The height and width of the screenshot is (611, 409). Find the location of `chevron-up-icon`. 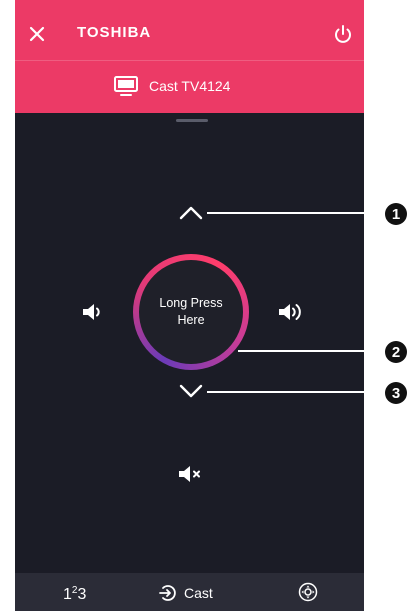

chevron-up-icon is located at coordinates (191, 213).